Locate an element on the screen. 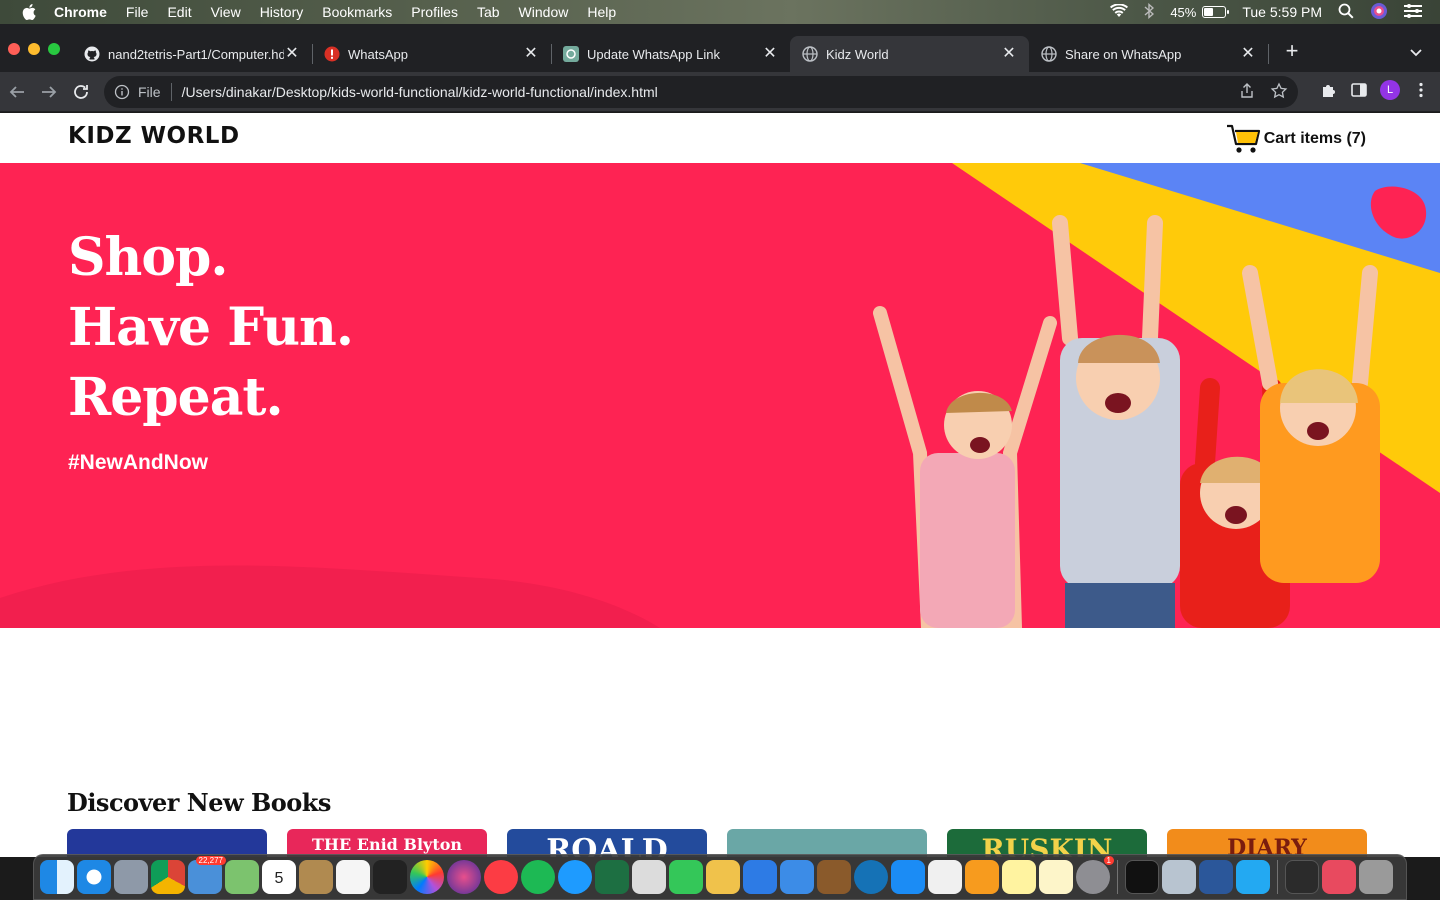  window-controls is located at coordinates (34, 49).